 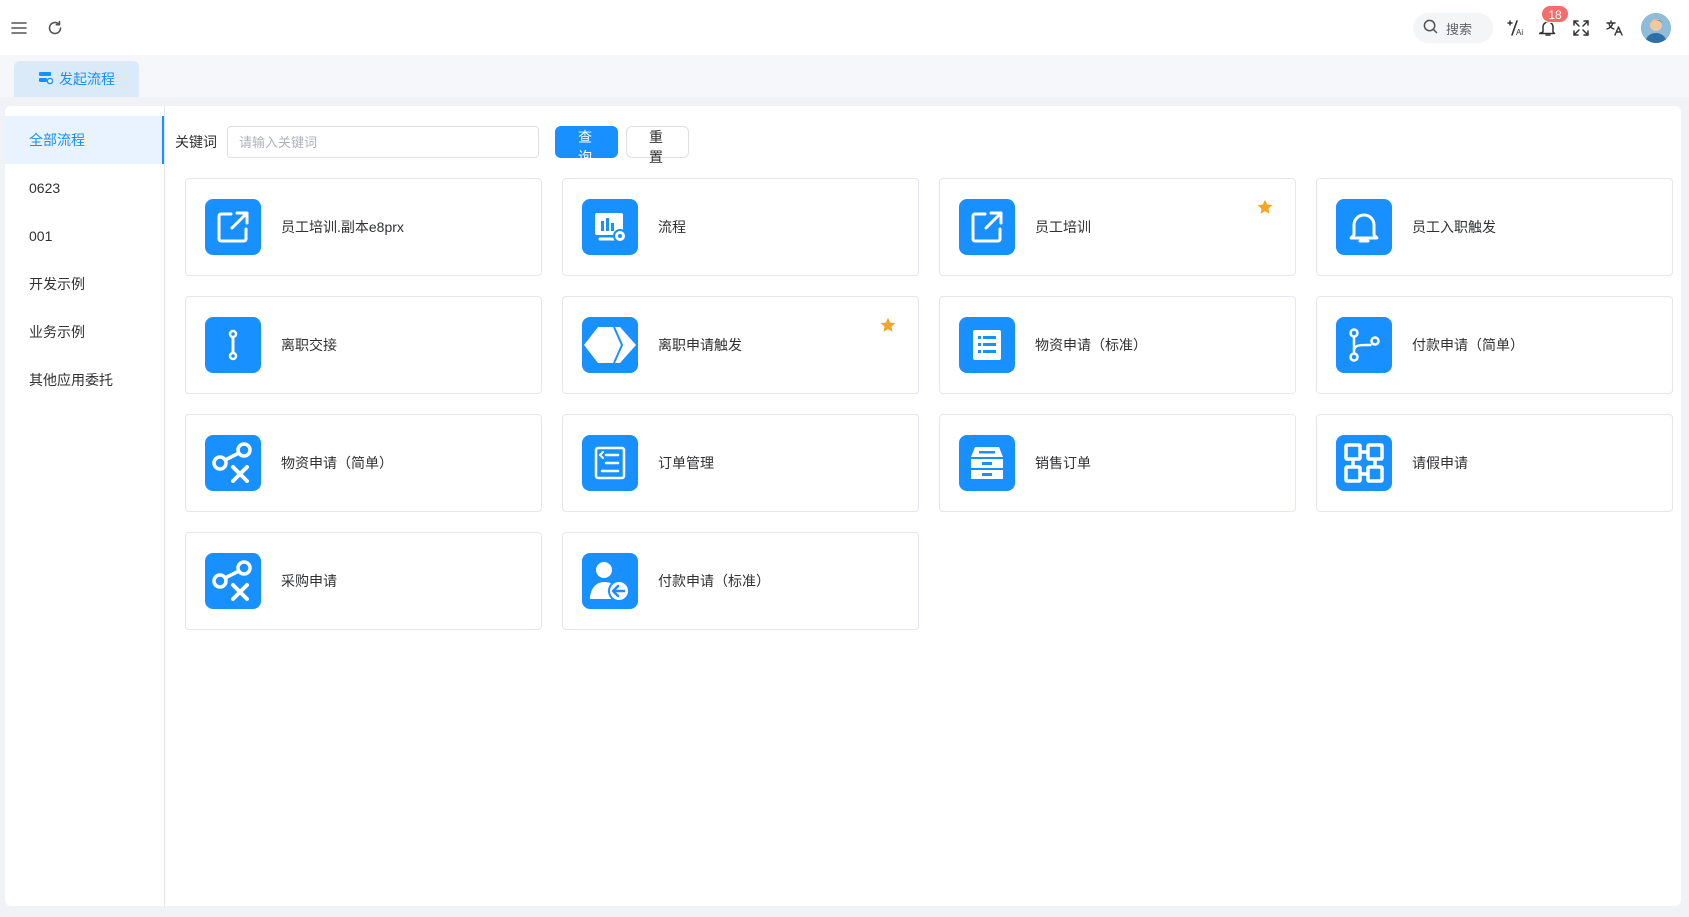 I want to click on svg-text: Ai, so click(x=1519, y=32).